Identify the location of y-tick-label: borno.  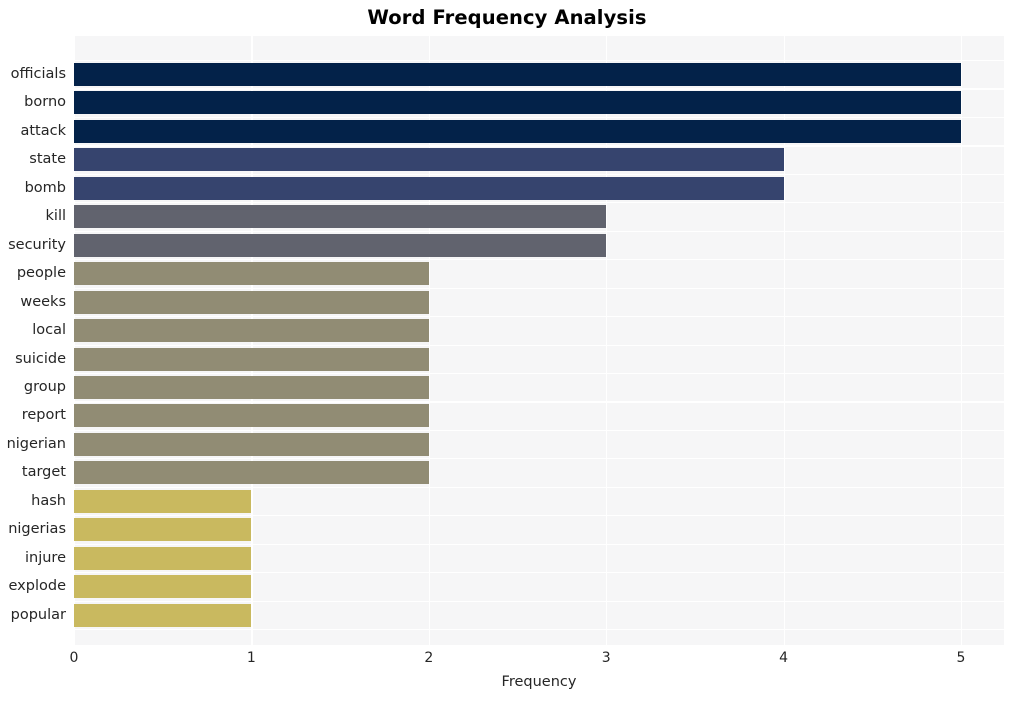
(45, 102).